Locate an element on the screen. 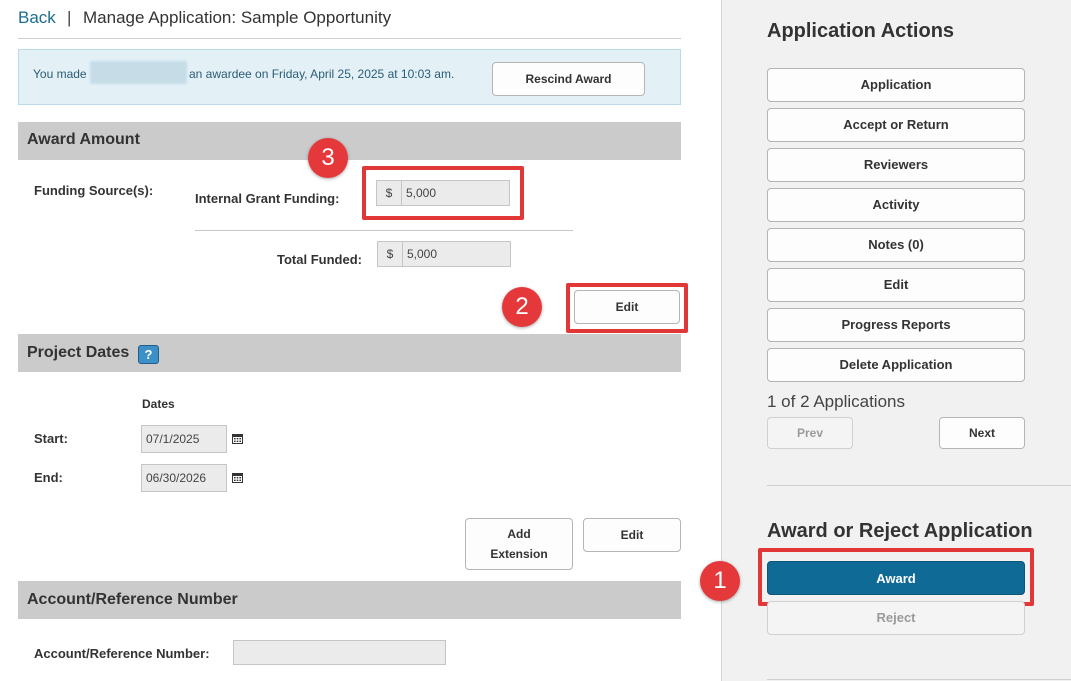 Image resolution: width=1071 pixels, height=681 pixels. start-date-field: 07/1/2025 is located at coordinates (184, 439).